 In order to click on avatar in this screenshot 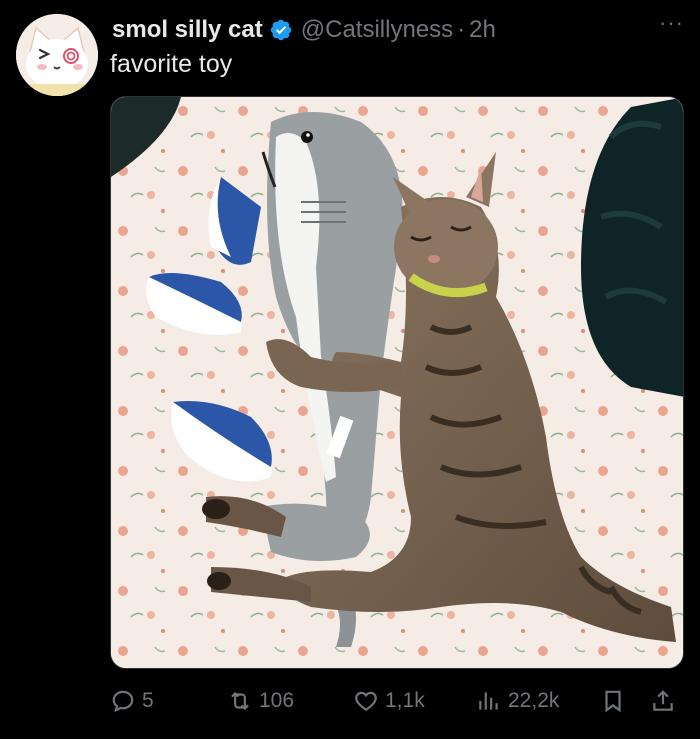, I will do `click(57, 55)`.